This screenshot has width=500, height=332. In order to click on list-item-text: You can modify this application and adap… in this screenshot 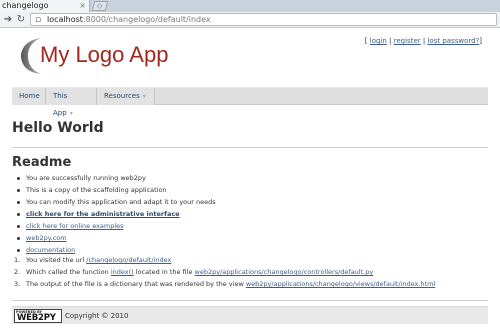, I will do `click(121, 202)`.